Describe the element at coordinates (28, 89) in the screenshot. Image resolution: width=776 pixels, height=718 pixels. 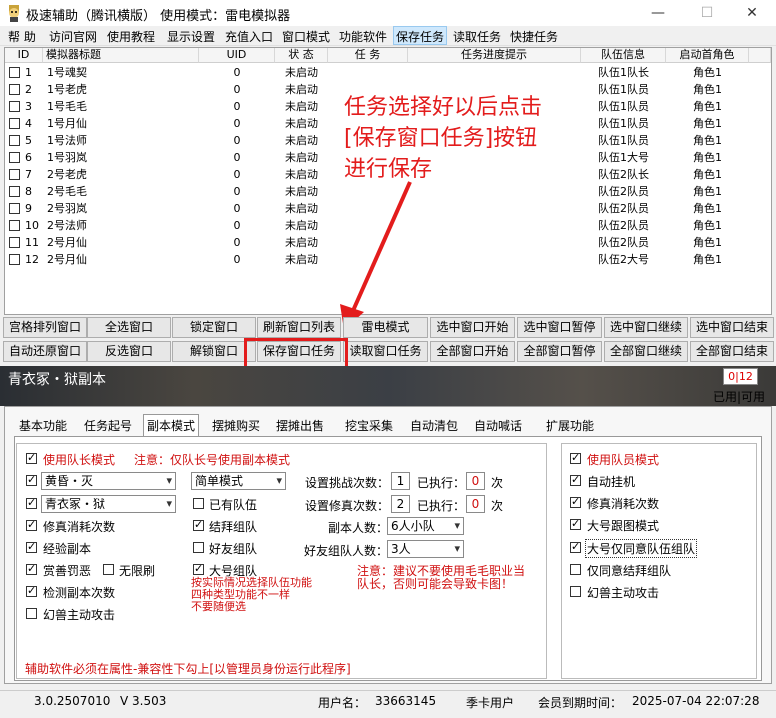
I see `row-id: 2` at that location.